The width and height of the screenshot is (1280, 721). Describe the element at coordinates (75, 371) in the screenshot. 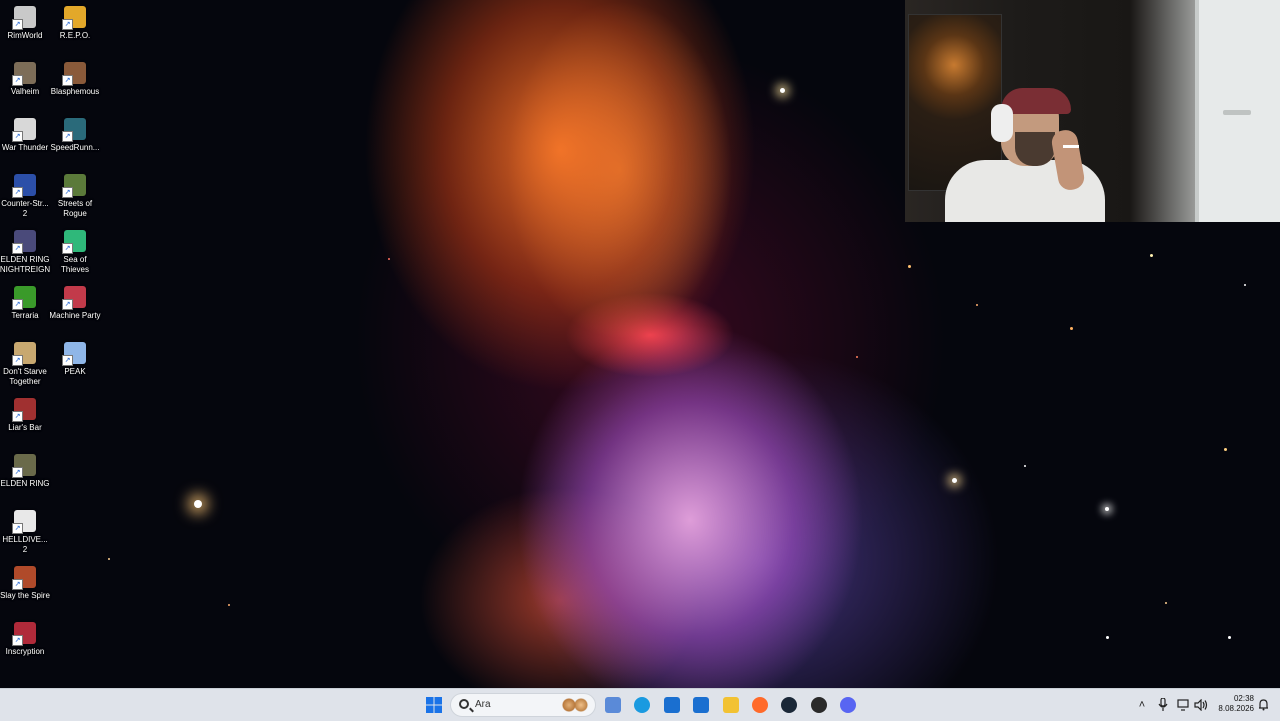

I see `desktop-icon-label: PEAK` at that location.